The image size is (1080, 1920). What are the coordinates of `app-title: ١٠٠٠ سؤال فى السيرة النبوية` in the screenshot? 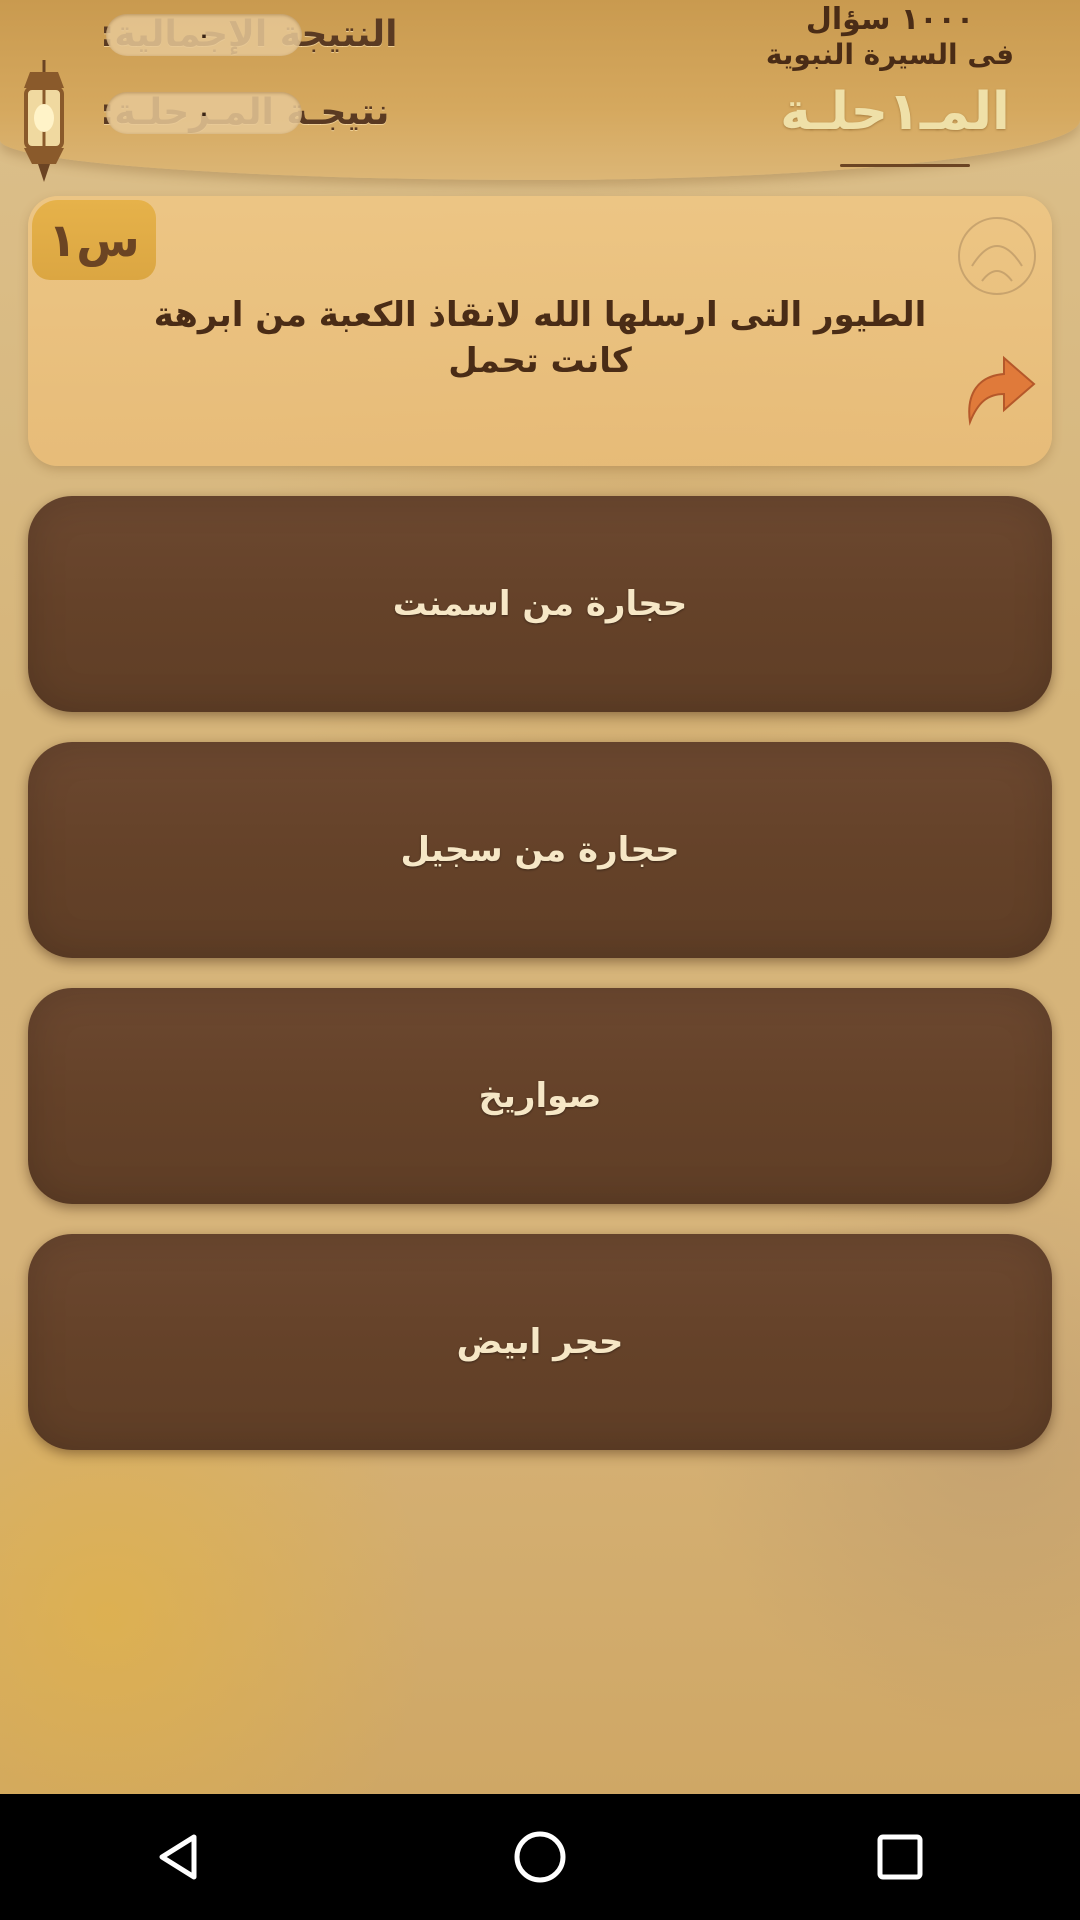 It's located at (890, 37).